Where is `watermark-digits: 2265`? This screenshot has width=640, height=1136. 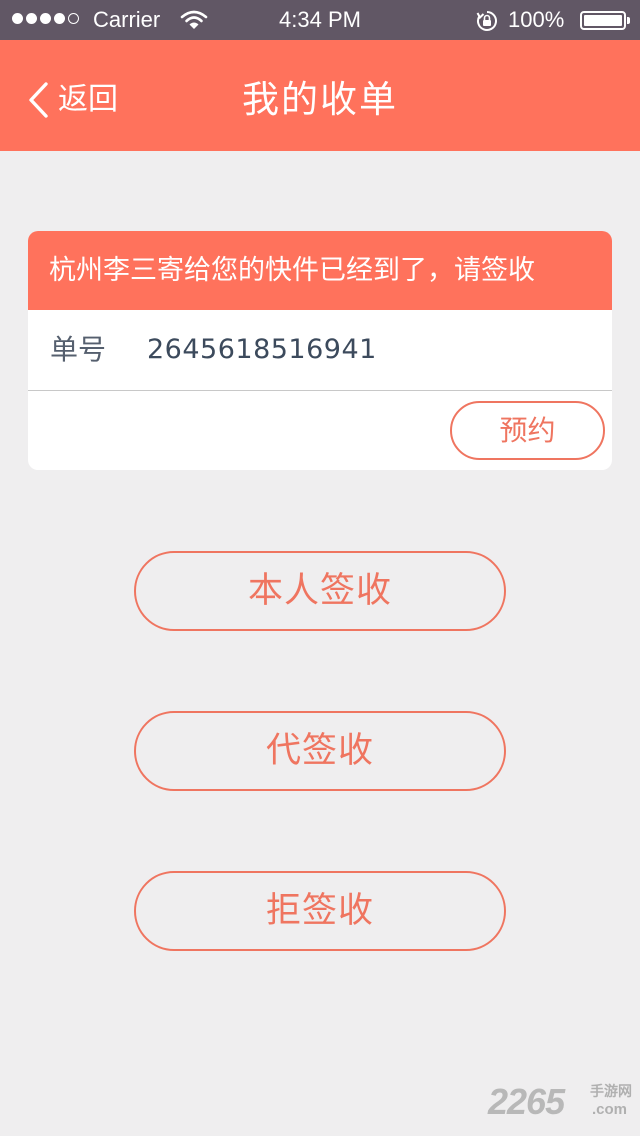 watermark-digits: 2265 is located at coordinates (526, 1101).